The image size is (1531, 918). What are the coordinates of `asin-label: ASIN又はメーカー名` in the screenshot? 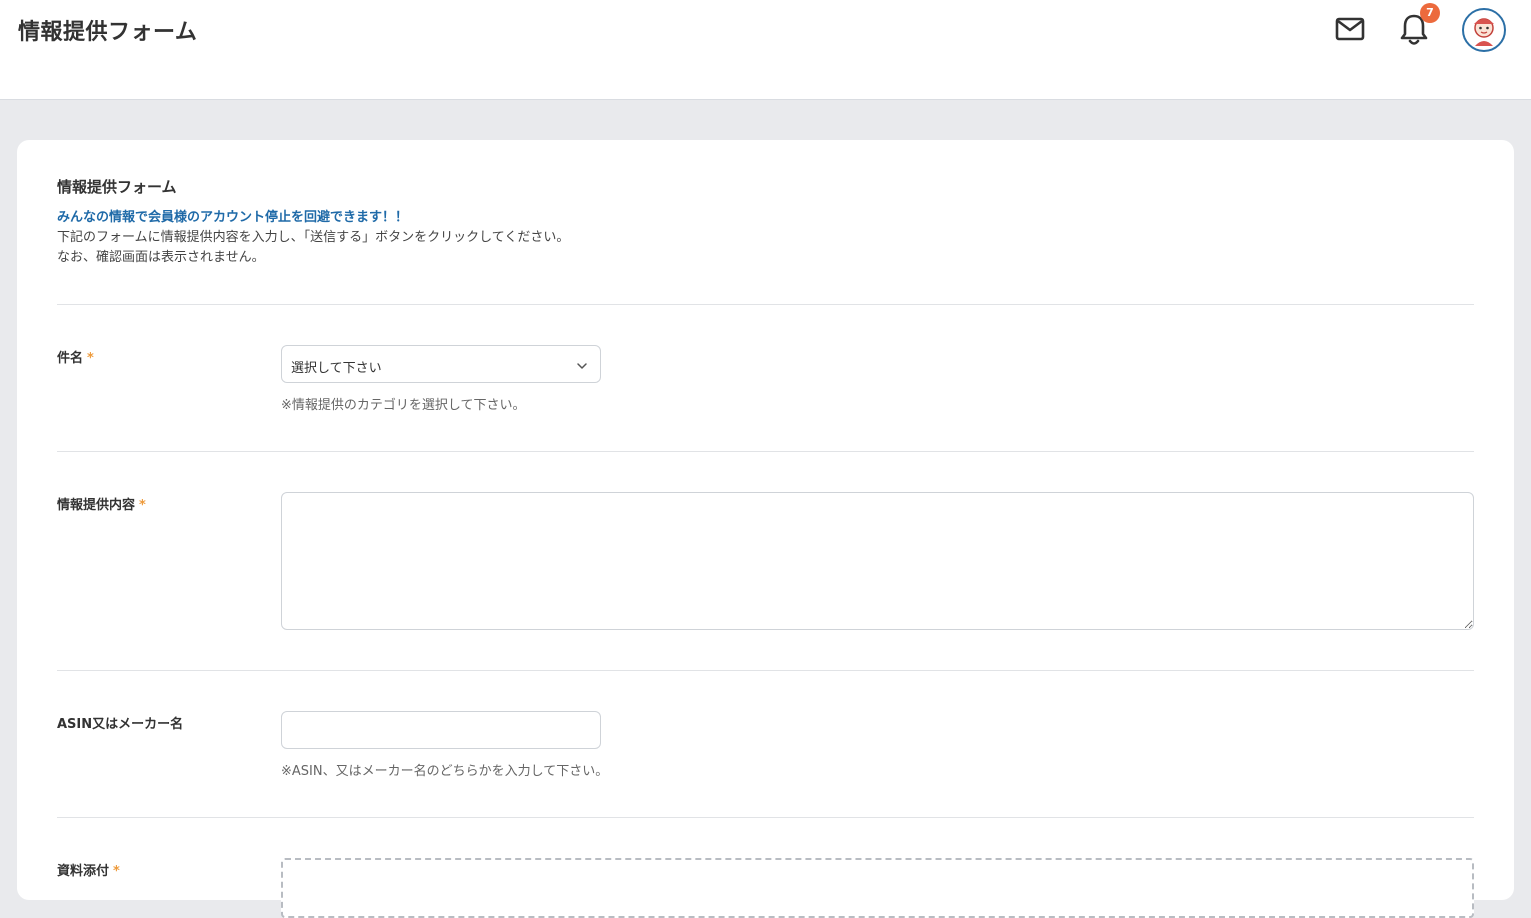 It's located at (120, 722).